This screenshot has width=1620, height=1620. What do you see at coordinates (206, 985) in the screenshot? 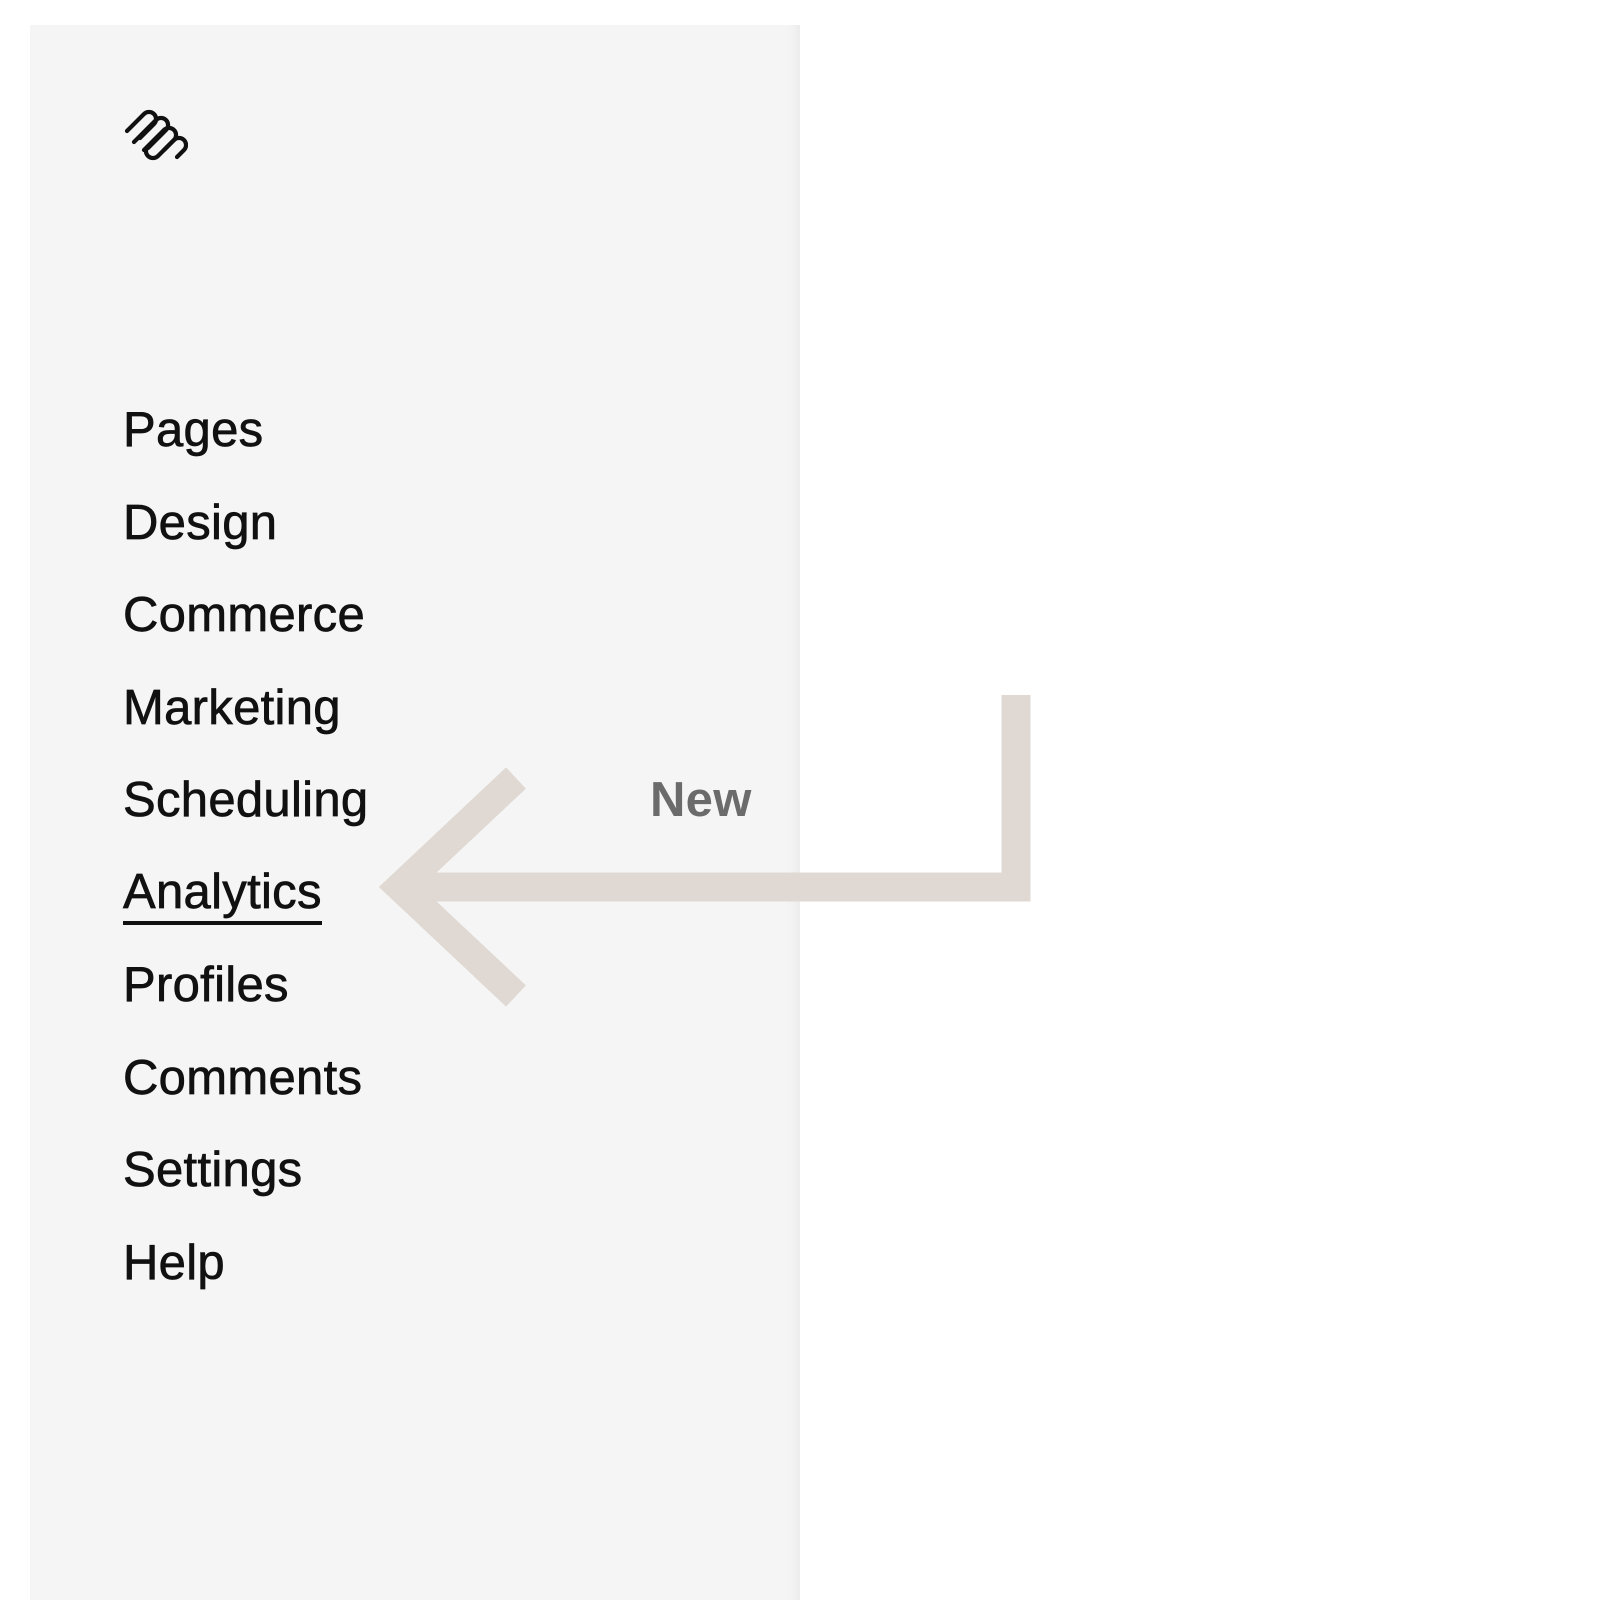
I see `sidebar-item-label: Profiles` at bounding box center [206, 985].